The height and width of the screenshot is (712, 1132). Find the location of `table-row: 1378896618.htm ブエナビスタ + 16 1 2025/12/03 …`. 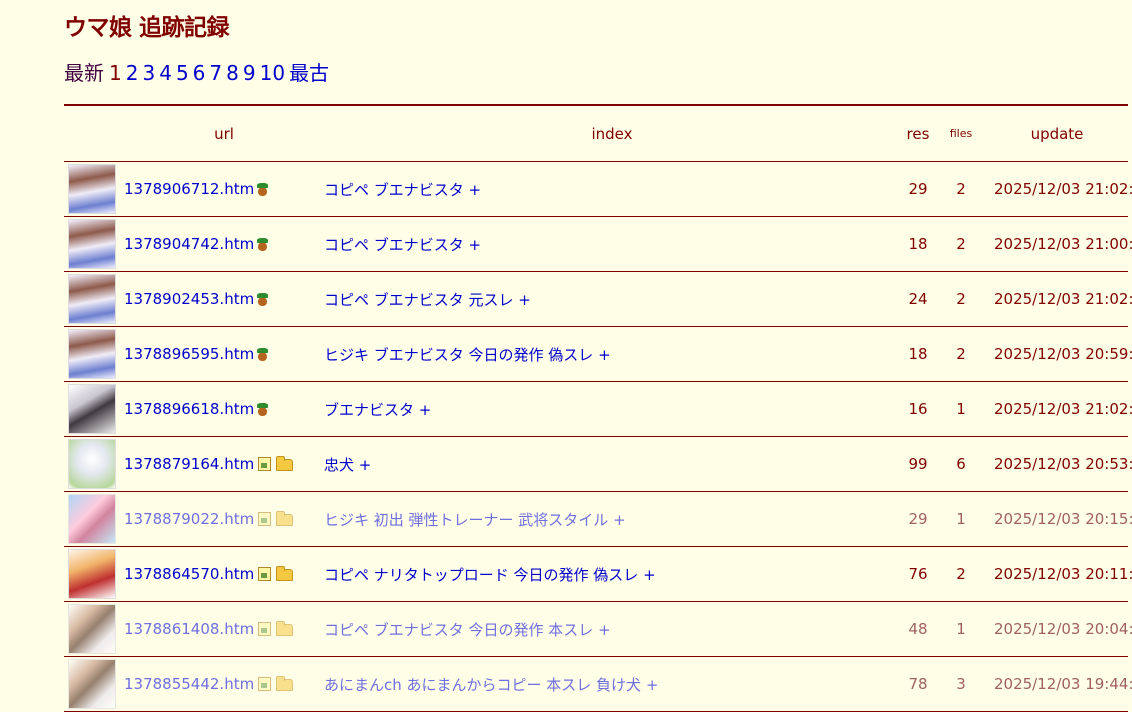

table-row: 1378896618.htm ブエナビスタ + 16 1 2025/12/03 … is located at coordinates (598, 409).